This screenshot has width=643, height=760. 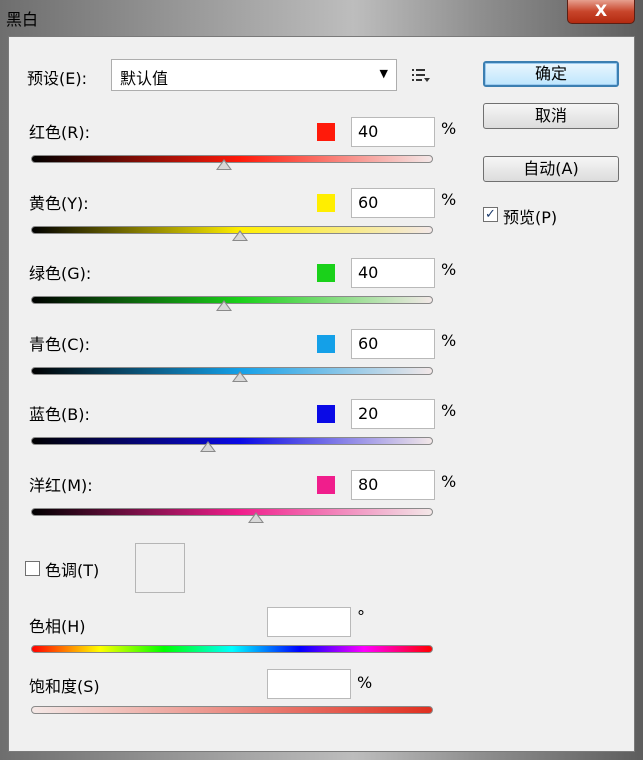 What do you see at coordinates (59, 414) in the screenshot?
I see `channel-label: 蓝色(B):` at bounding box center [59, 414].